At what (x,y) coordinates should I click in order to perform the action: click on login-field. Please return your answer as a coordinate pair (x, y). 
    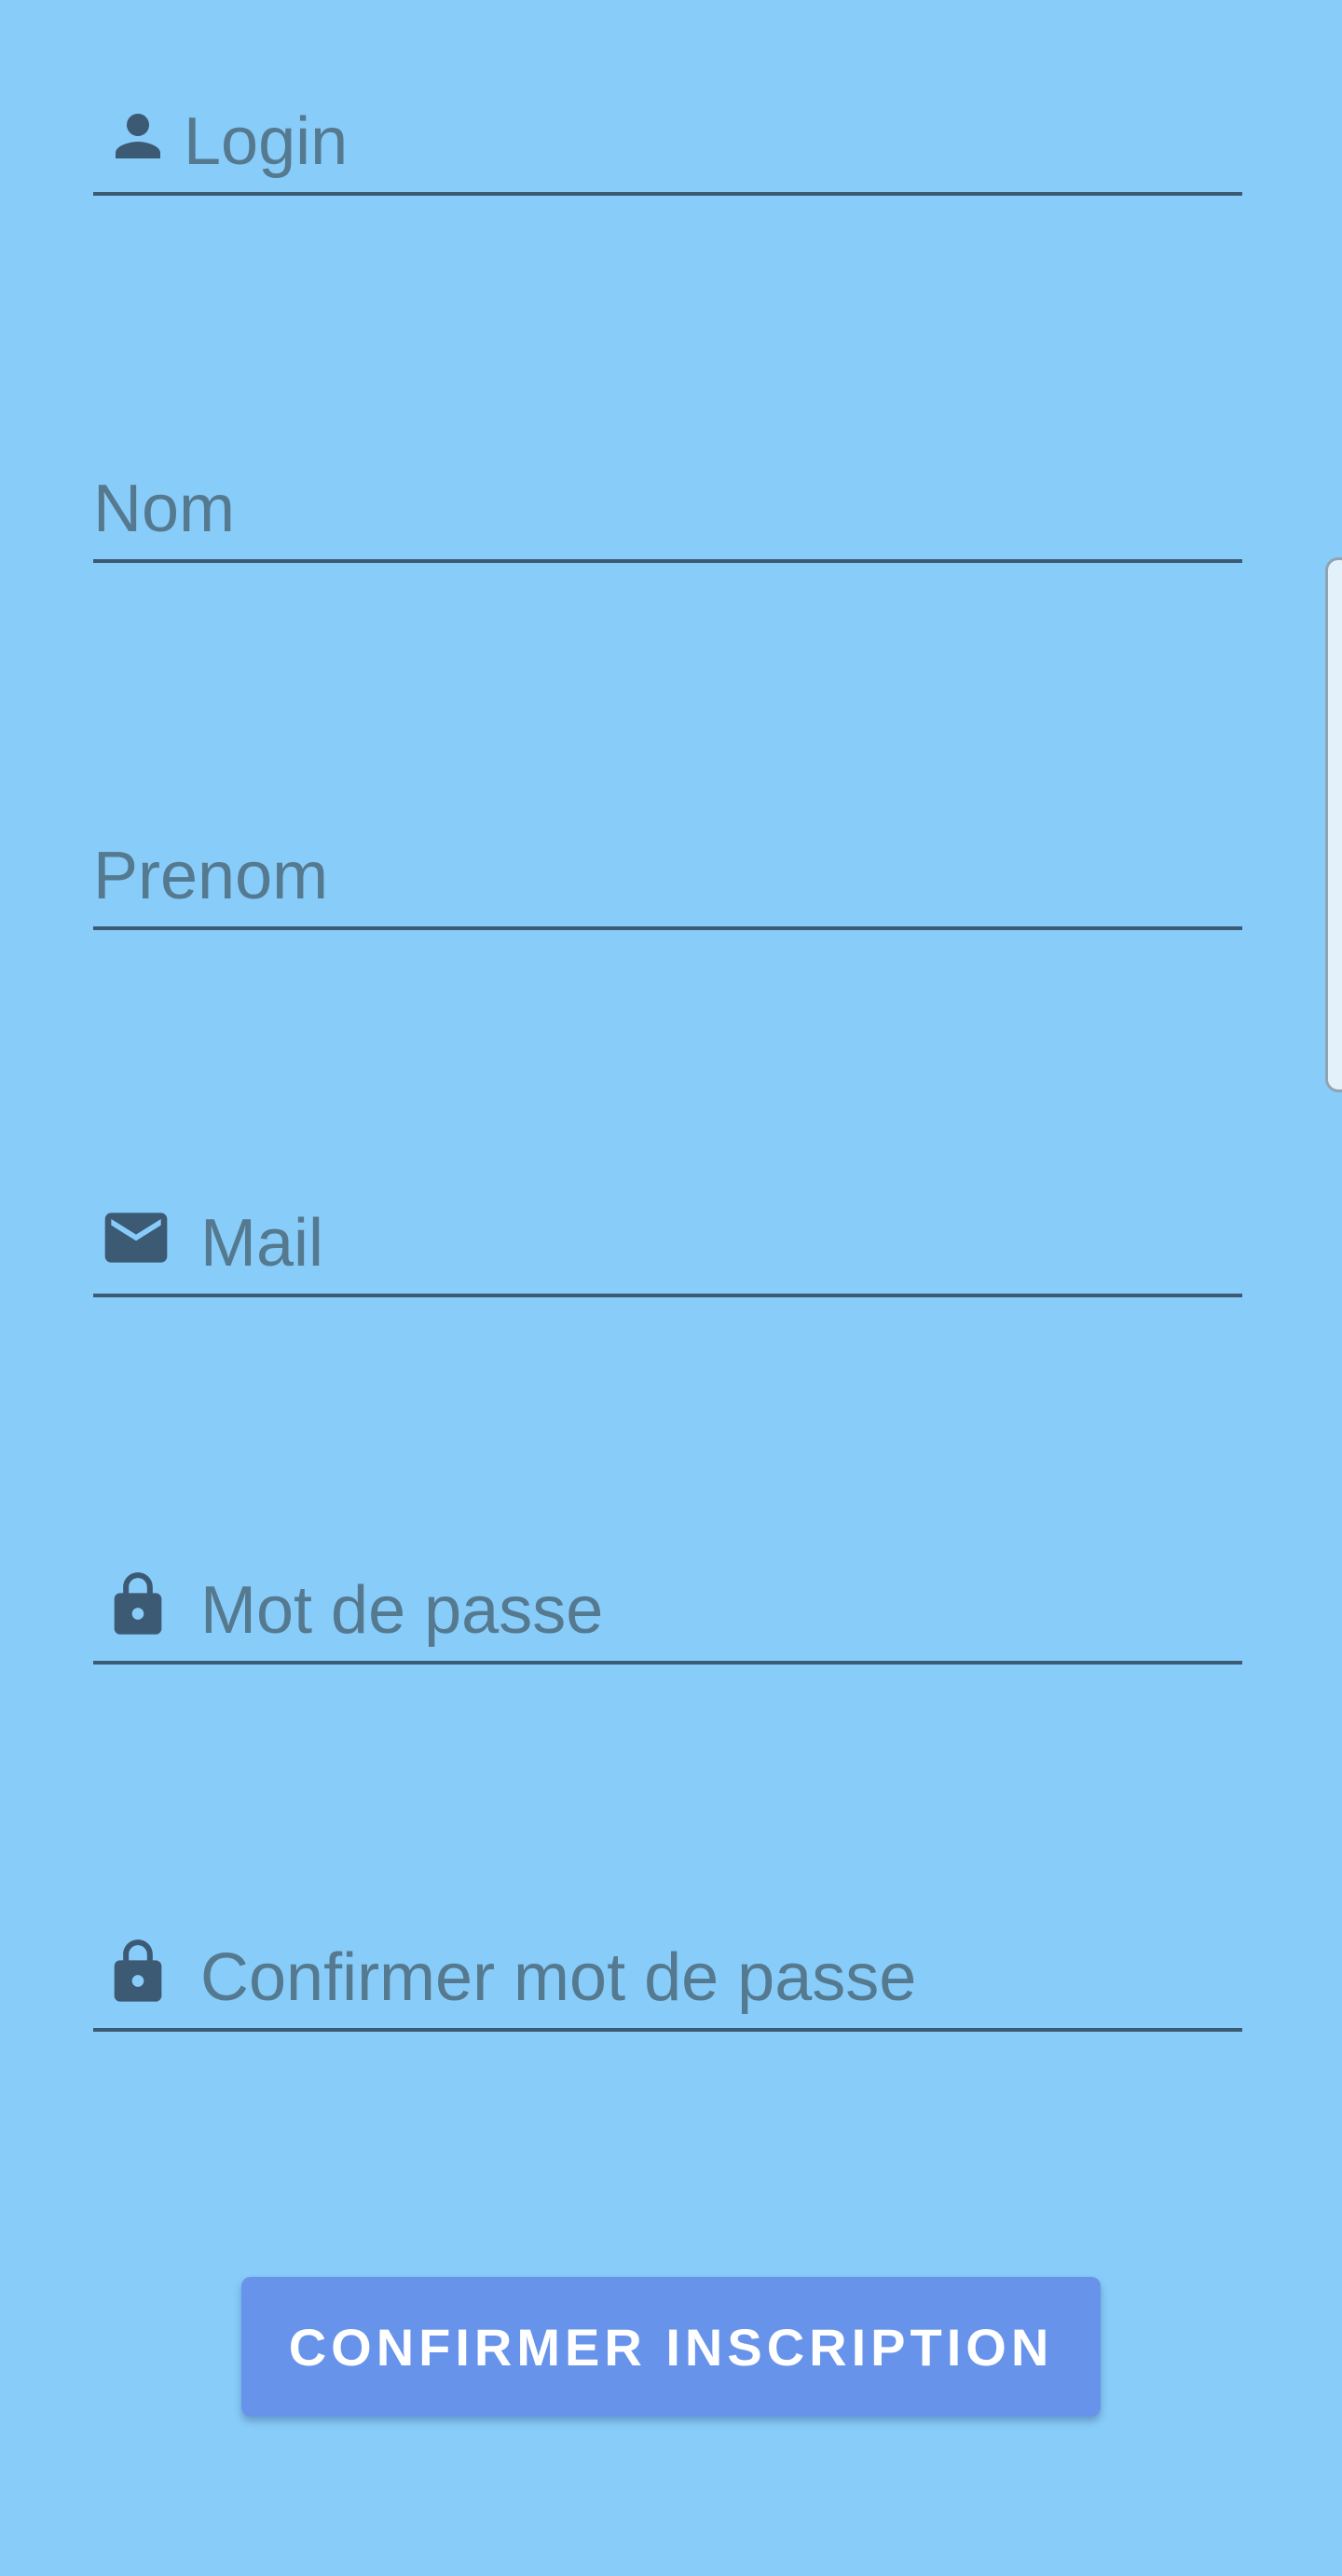
    Looking at the image, I should click on (667, 140).